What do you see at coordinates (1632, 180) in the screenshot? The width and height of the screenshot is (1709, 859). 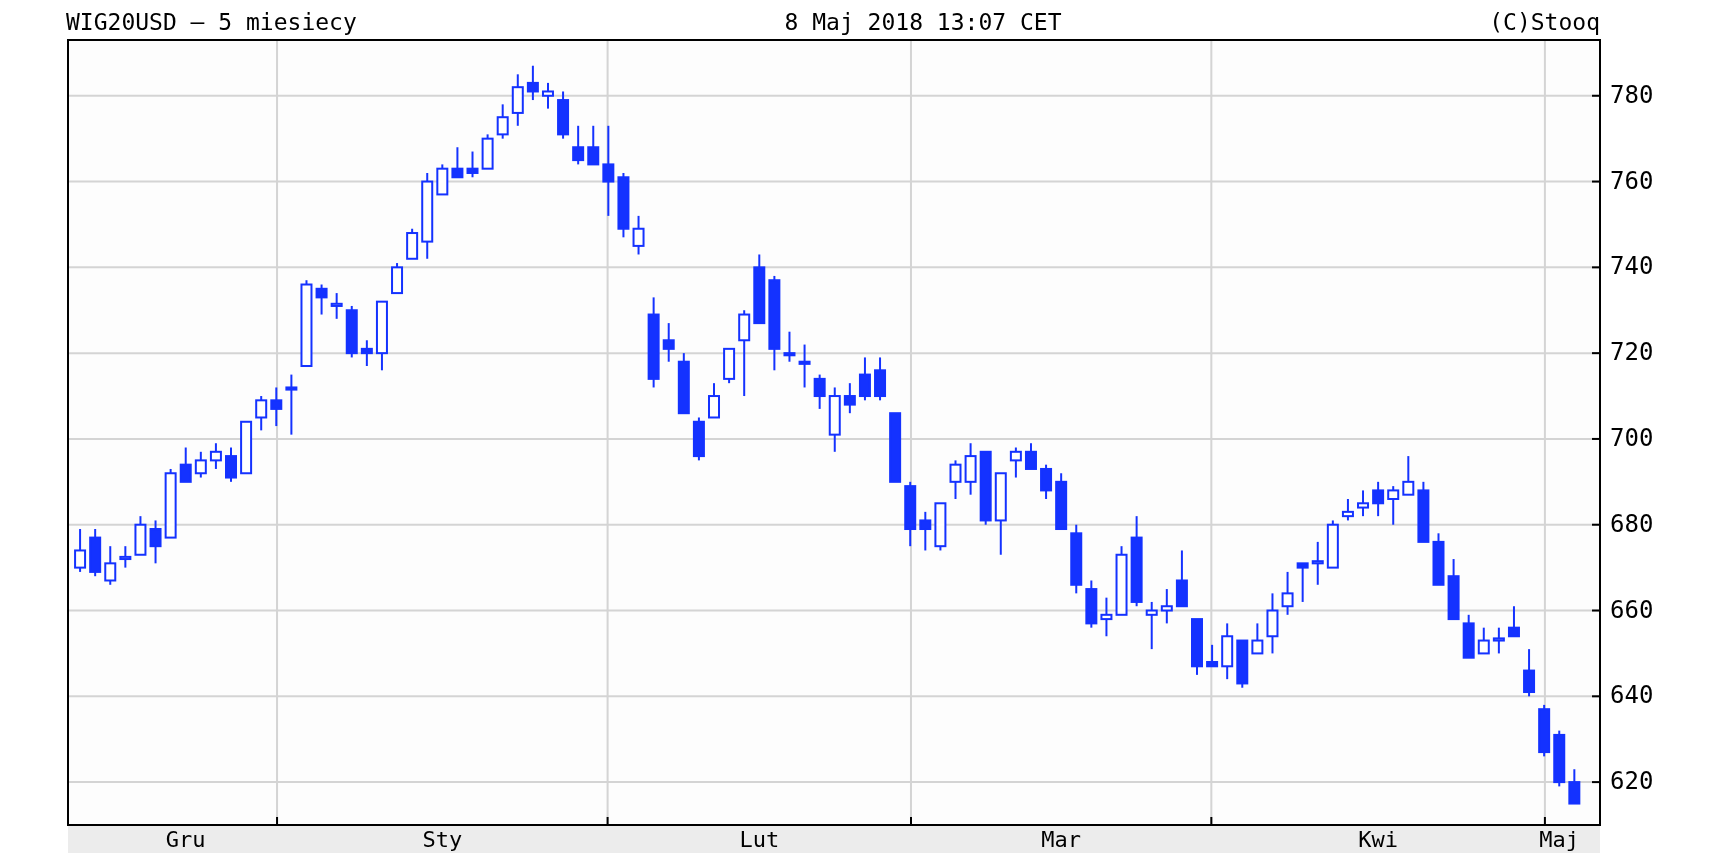 I see `axis-label: 760` at bounding box center [1632, 180].